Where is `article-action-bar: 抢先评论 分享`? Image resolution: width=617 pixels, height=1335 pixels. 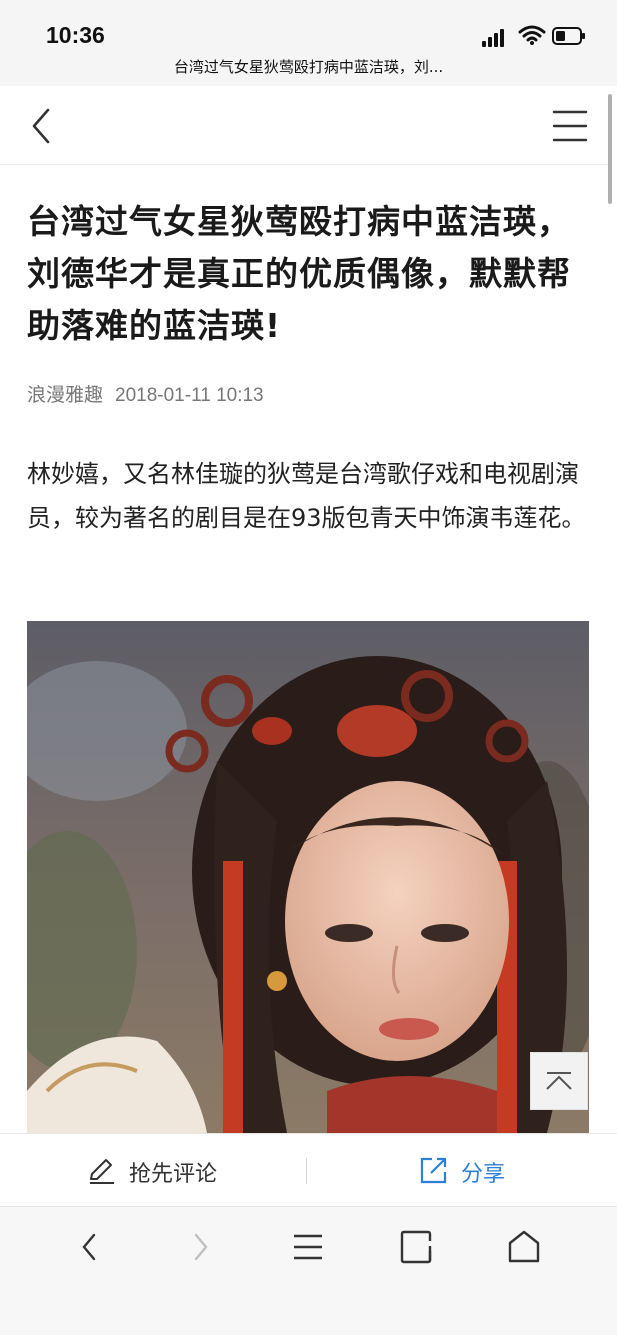
article-action-bar: 抢先评论 分享 is located at coordinates (308, 1169).